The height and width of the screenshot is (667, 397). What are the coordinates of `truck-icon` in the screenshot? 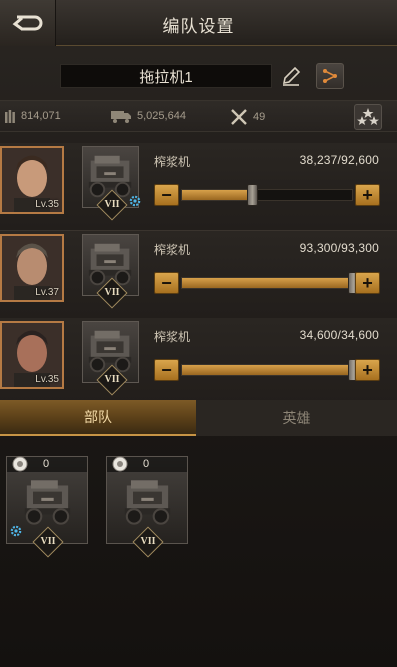 It's located at (121, 117).